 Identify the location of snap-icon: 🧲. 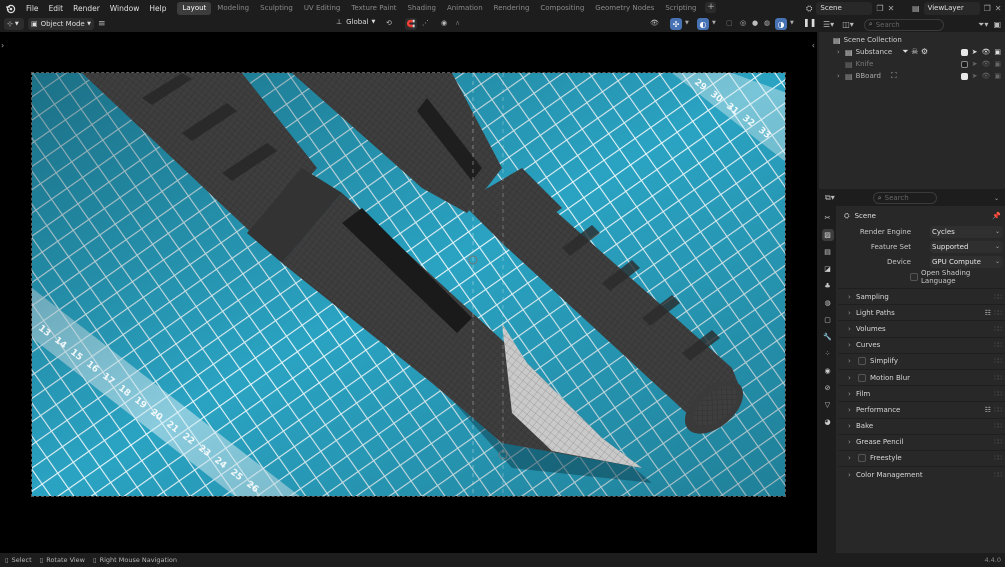
(411, 24).